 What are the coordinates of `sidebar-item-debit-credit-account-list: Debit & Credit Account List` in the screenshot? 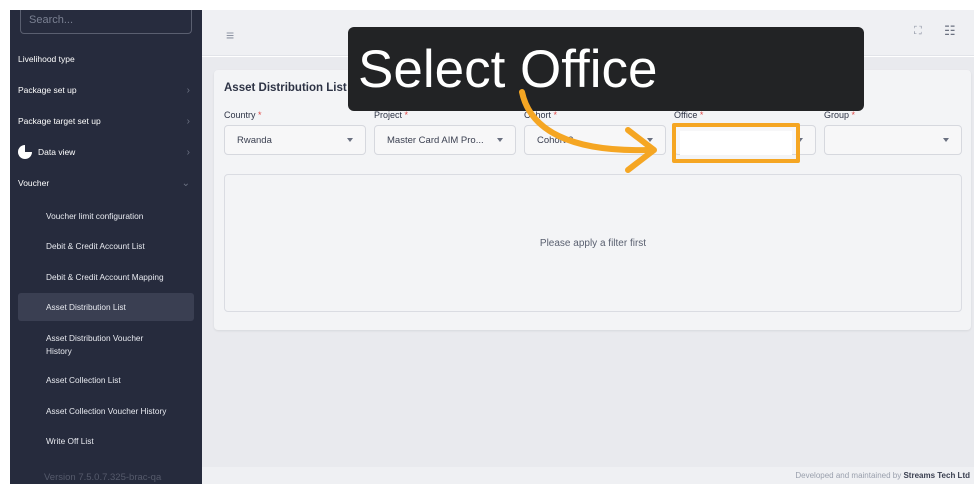 It's located at (106, 246).